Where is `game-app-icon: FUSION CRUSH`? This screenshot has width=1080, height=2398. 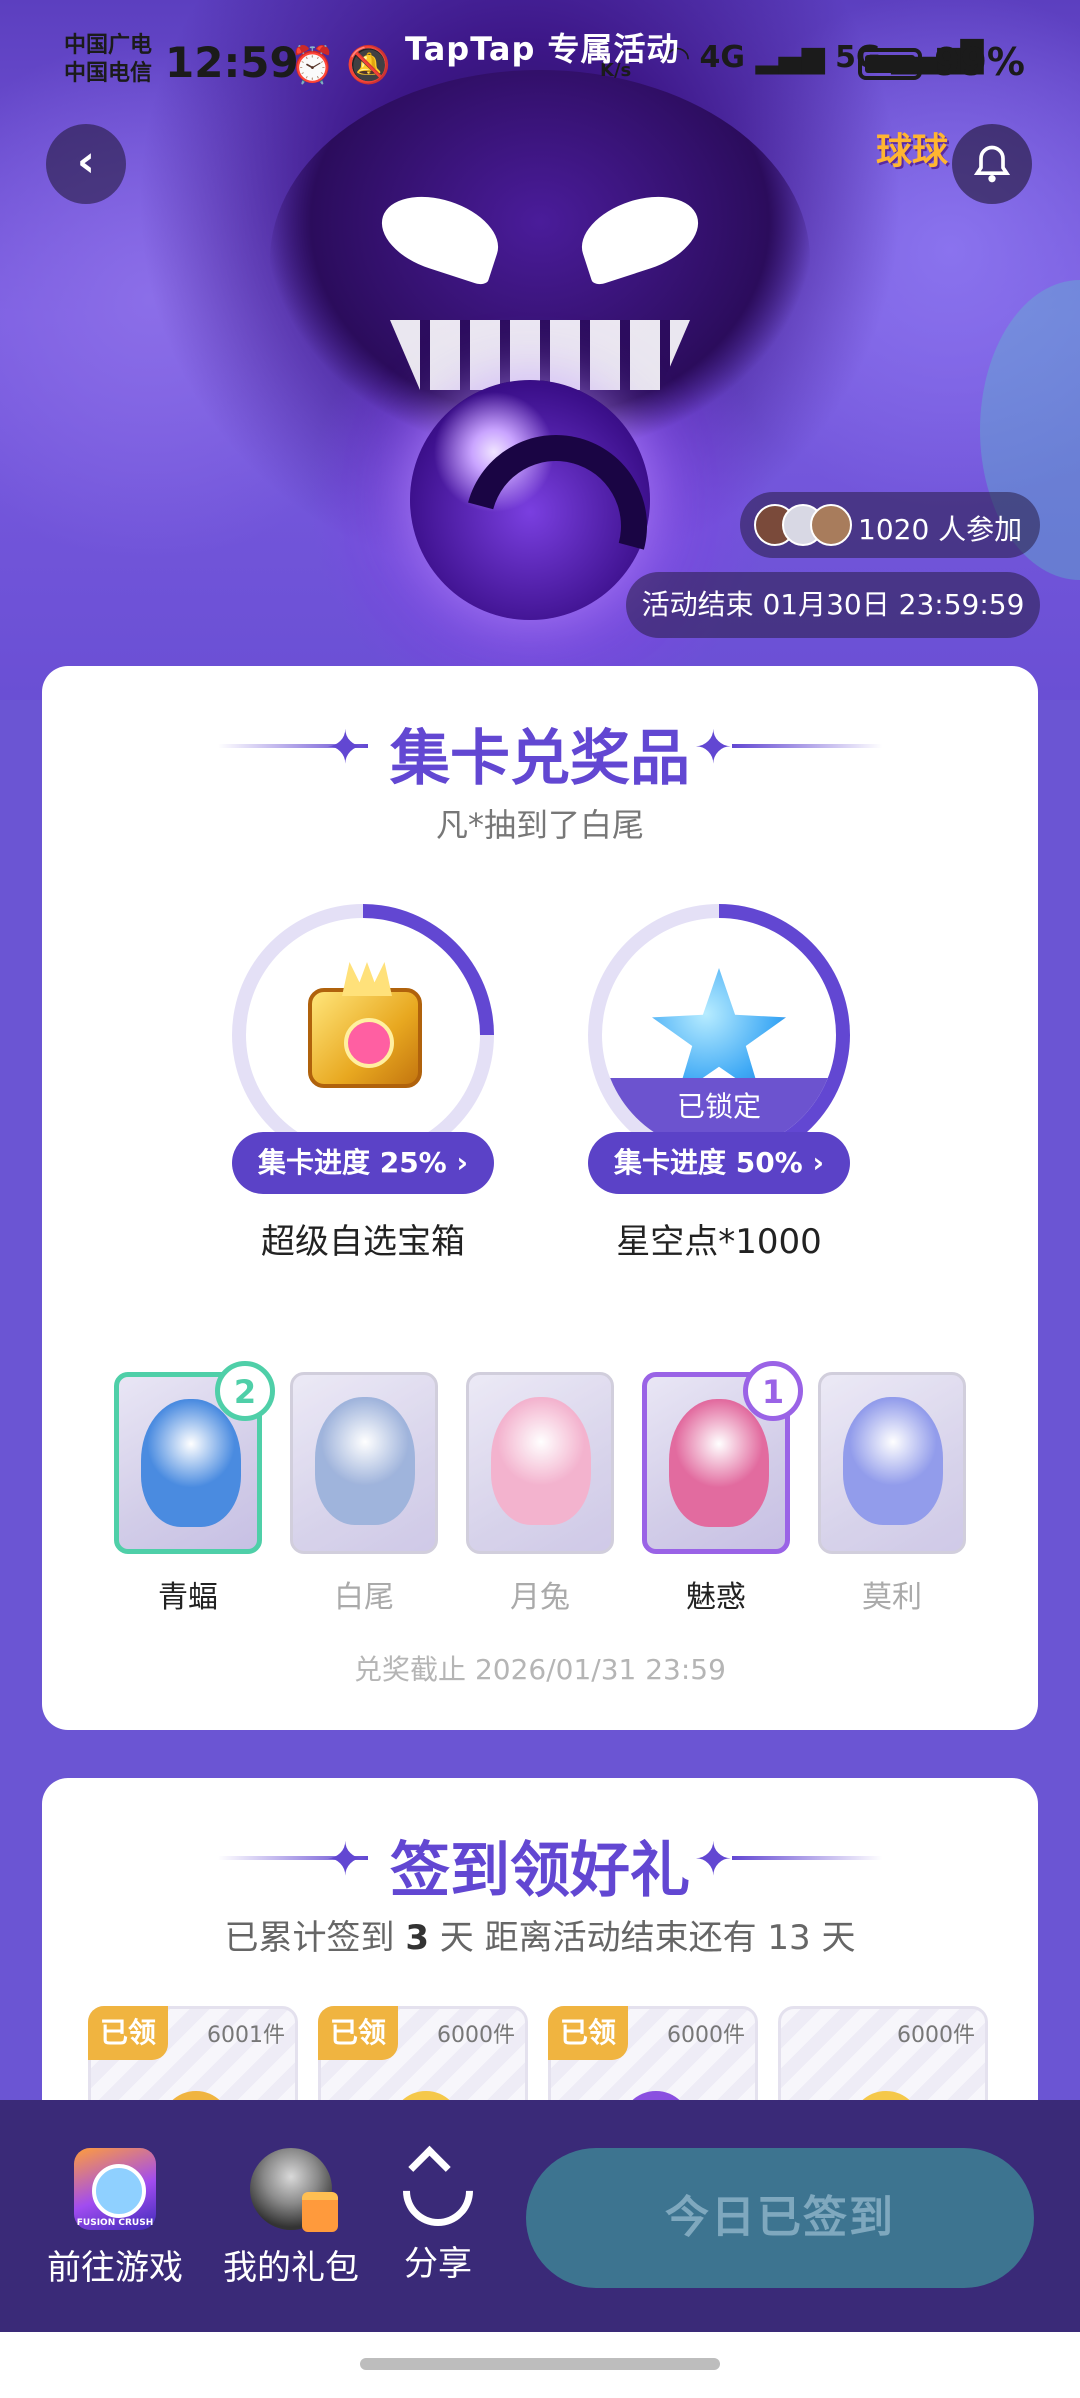
game-app-icon: FUSION CRUSH is located at coordinates (115, 2189).